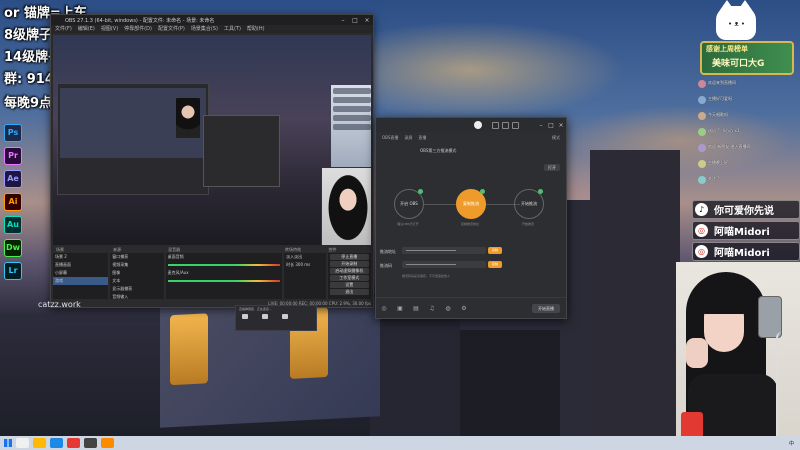 This screenshot has width=800, height=450. What do you see at coordinates (448, 308) in the screenshot?
I see `toolbar-icon: ◍` at bounding box center [448, 308].